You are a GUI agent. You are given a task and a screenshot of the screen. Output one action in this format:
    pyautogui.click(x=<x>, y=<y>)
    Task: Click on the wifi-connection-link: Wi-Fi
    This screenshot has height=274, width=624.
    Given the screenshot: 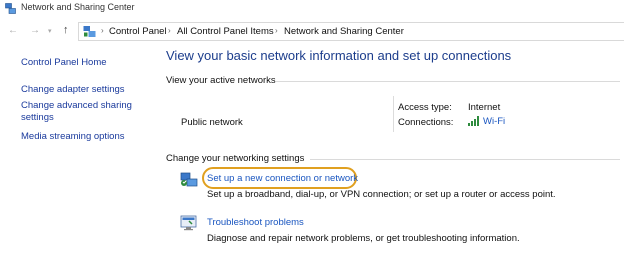 What is the action you would take?
    pyautogui.click(x=494, y=121)
    